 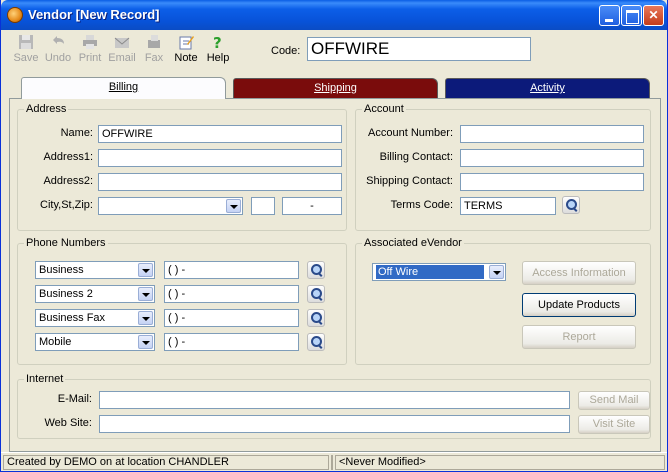 What do you see at coordinates (334, 424) in the screenshot?
I see `website-input` at bounding box center [334, 424].